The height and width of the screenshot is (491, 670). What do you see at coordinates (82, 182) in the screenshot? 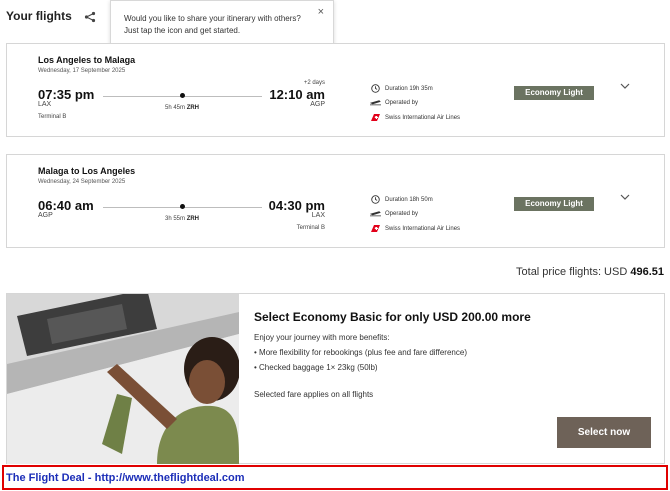
I see `flight-date: Wednesday, 24 September 2025` at bounding box center [82, 182].